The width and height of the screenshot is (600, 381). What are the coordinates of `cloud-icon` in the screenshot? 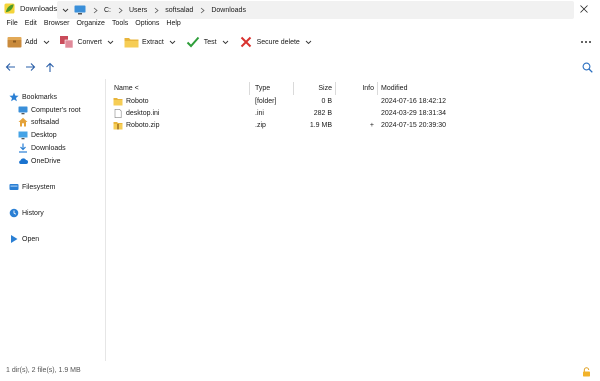 It's located at (23, 161).